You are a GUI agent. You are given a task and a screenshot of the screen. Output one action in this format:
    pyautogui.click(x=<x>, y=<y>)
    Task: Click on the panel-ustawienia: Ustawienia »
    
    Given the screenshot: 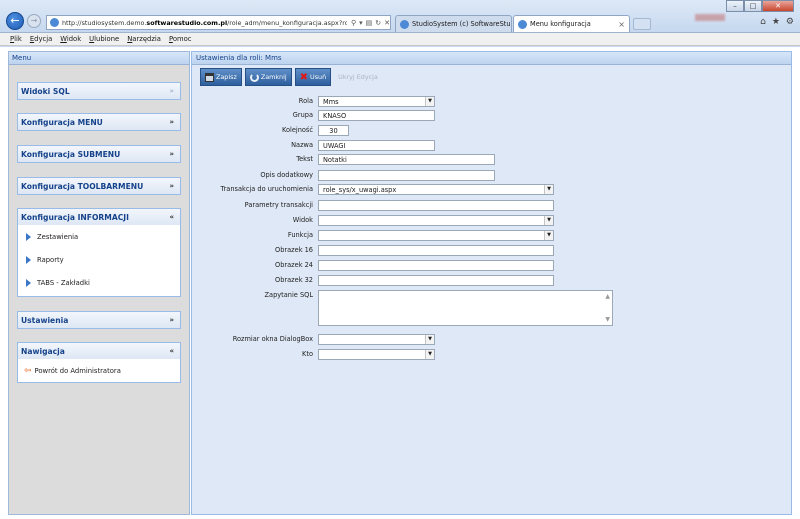 What is the action you would take?
    pyautogui.click(x=99, y=320)
    